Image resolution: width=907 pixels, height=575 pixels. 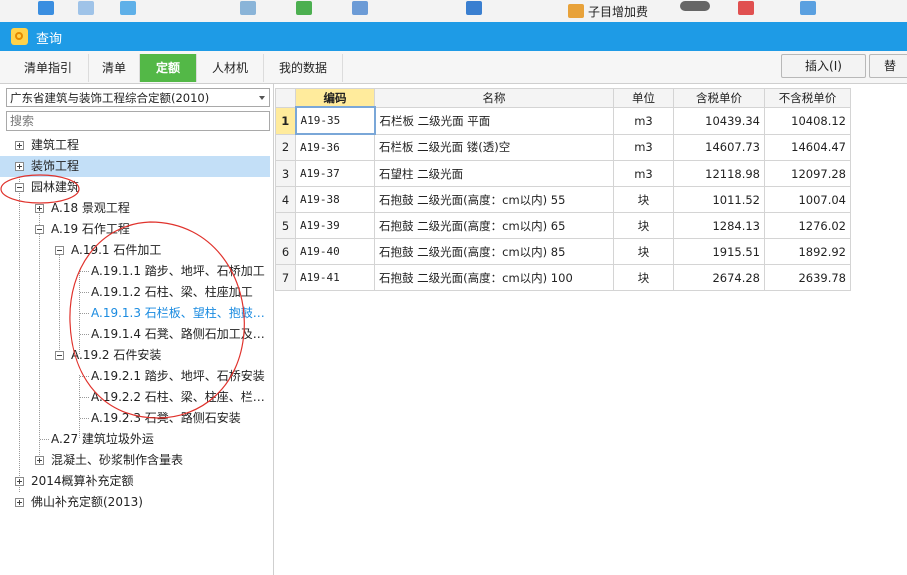 What do you see at coordinates (360, 8) in the screenshot?
I see `data-tool-icon` at bounding box center [360, 8].